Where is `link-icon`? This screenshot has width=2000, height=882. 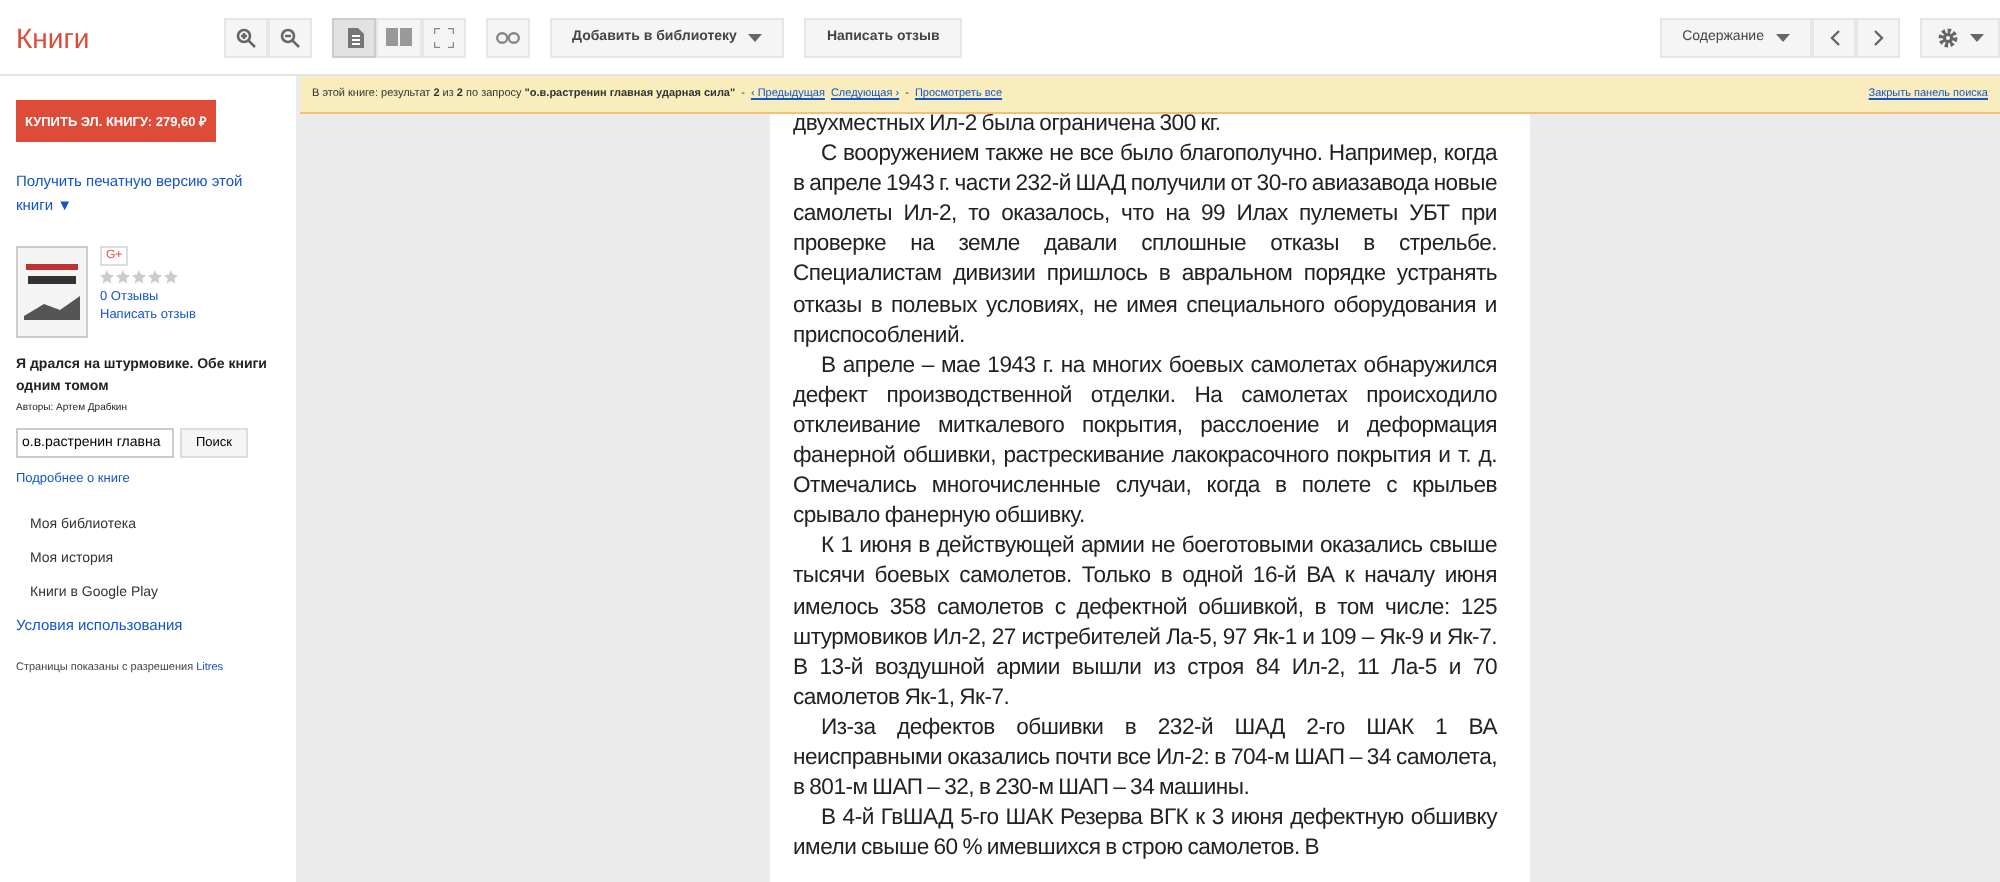 link-icon is located at coordinates (508, 37).